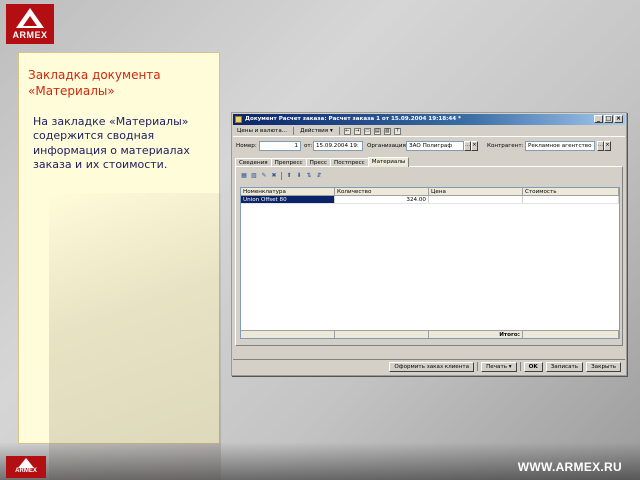 This screenshot has width=640, height=480. Describe the element at coordinates (476, 191) in the screenshot. I see `column-header-price: Цена` at that location.